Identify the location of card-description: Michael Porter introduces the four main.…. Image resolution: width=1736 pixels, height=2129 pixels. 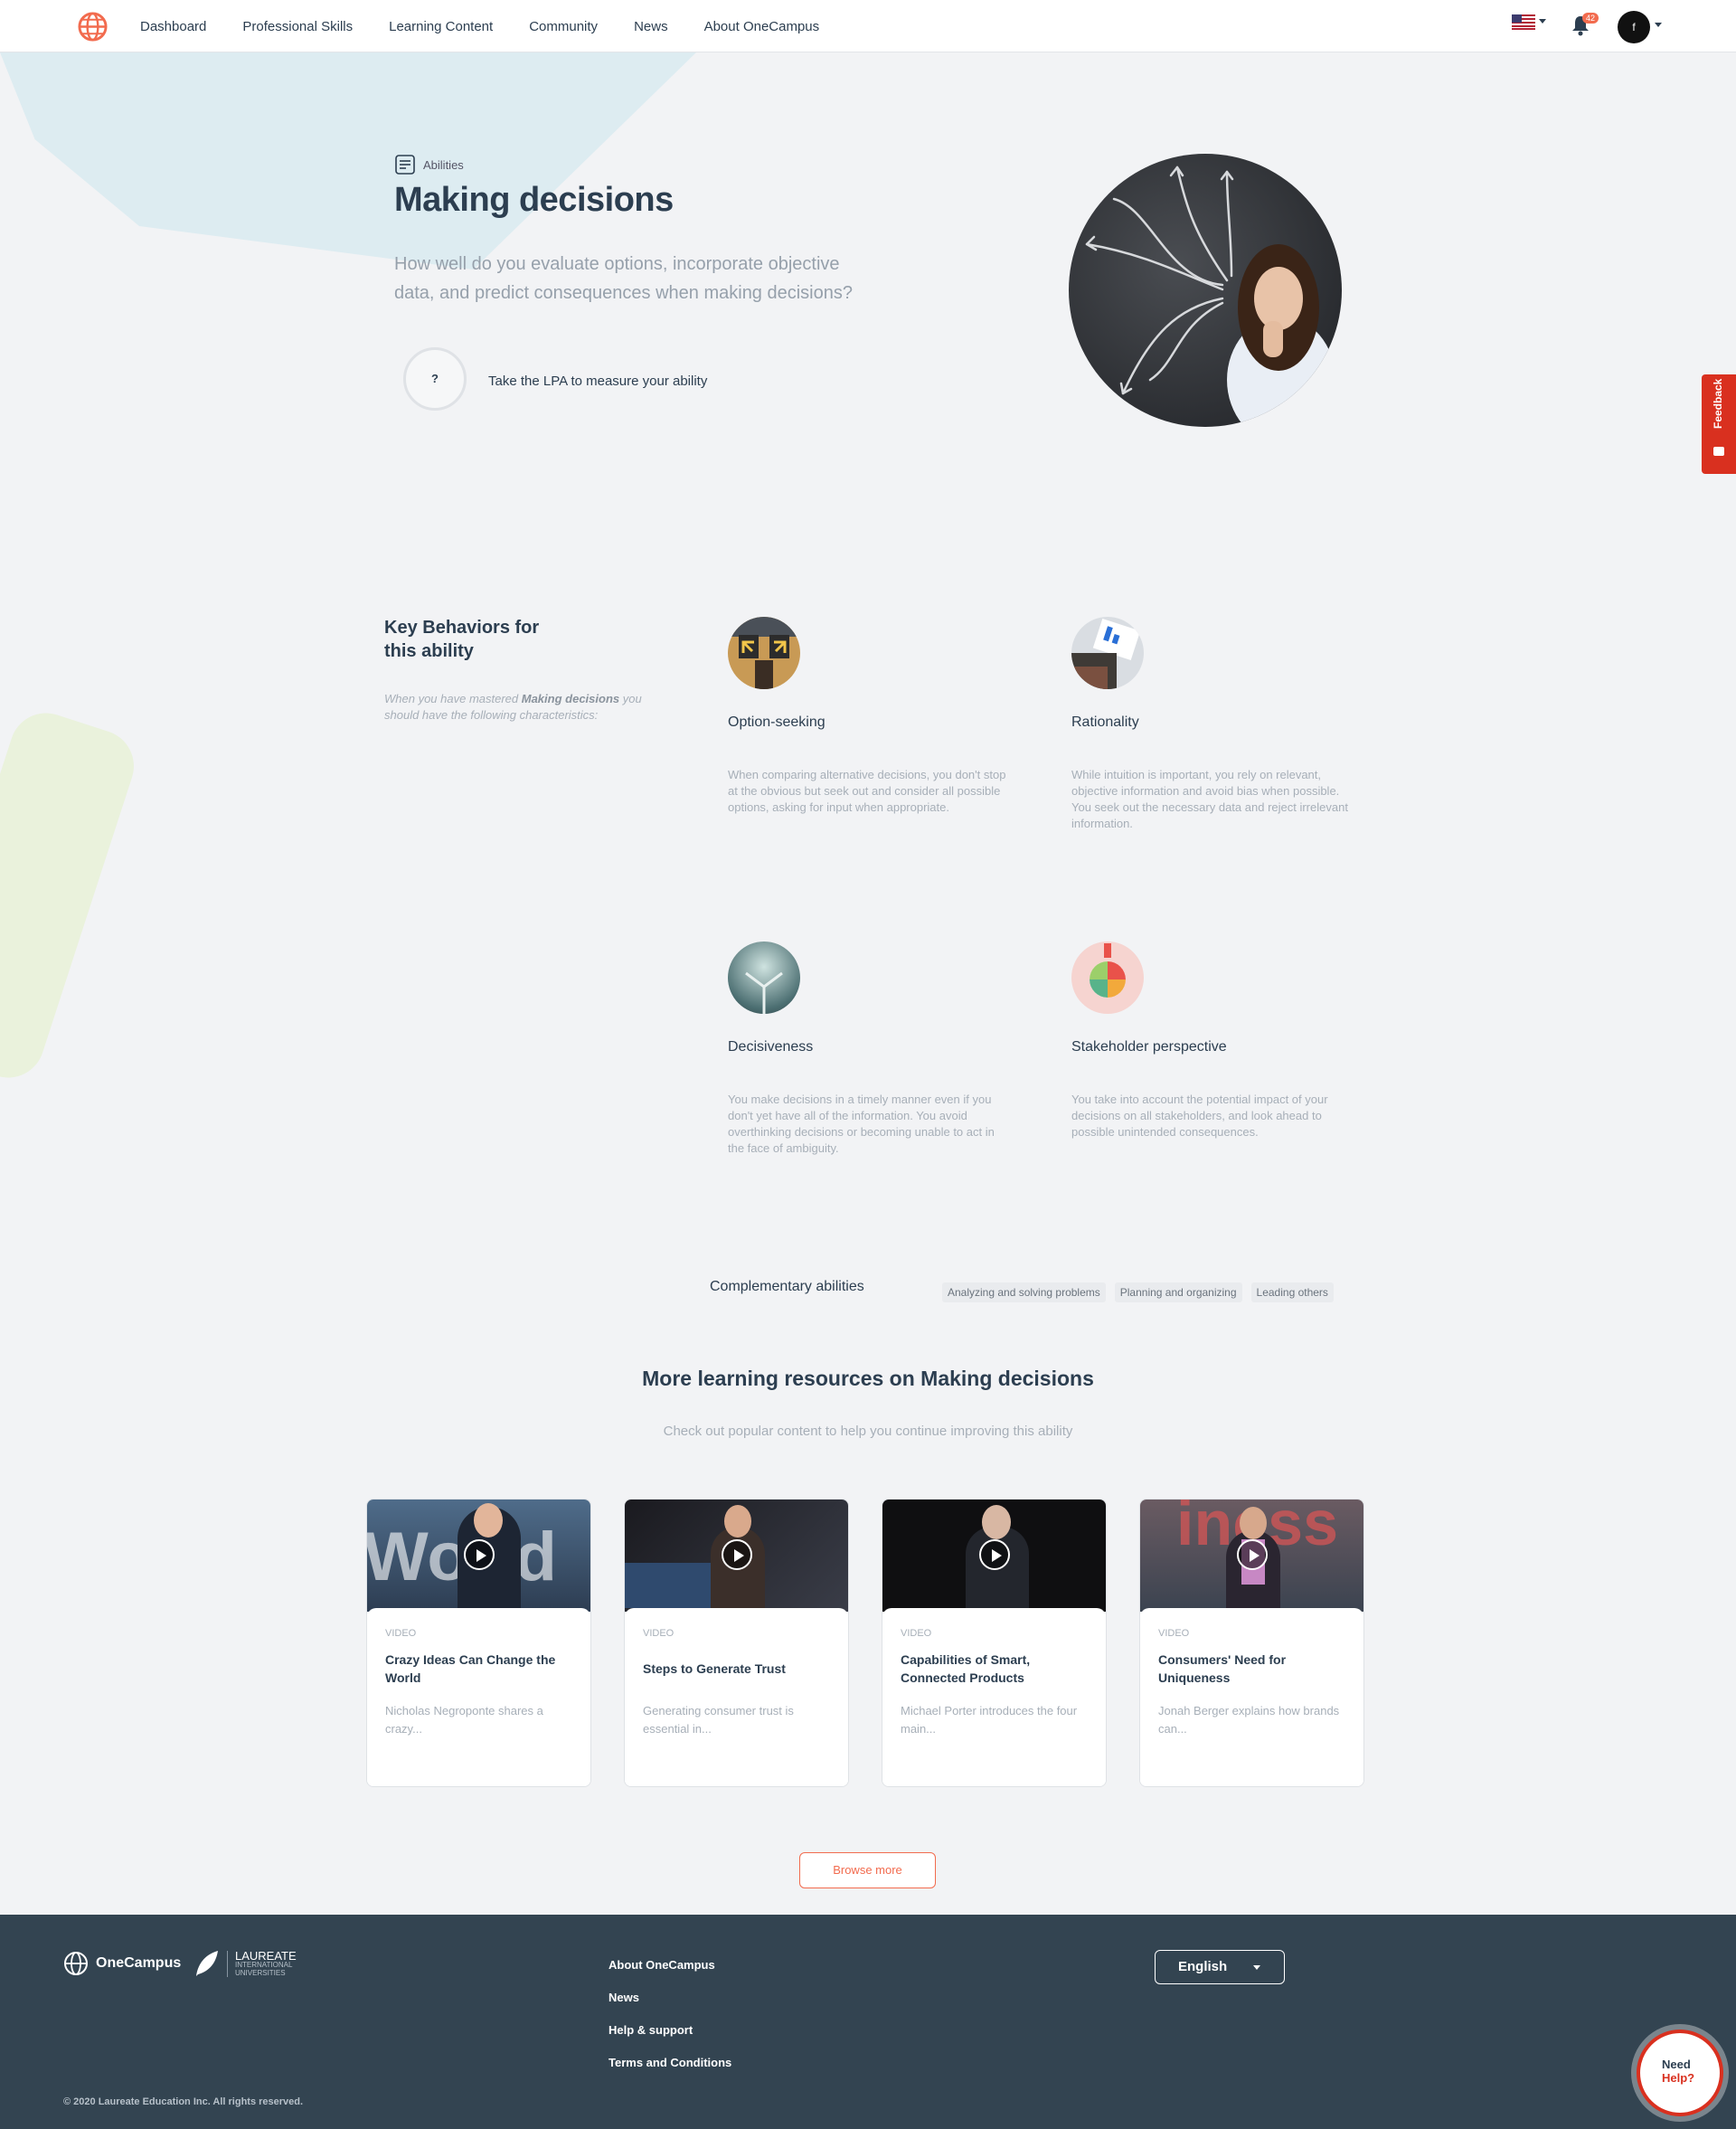
(989, 1720).